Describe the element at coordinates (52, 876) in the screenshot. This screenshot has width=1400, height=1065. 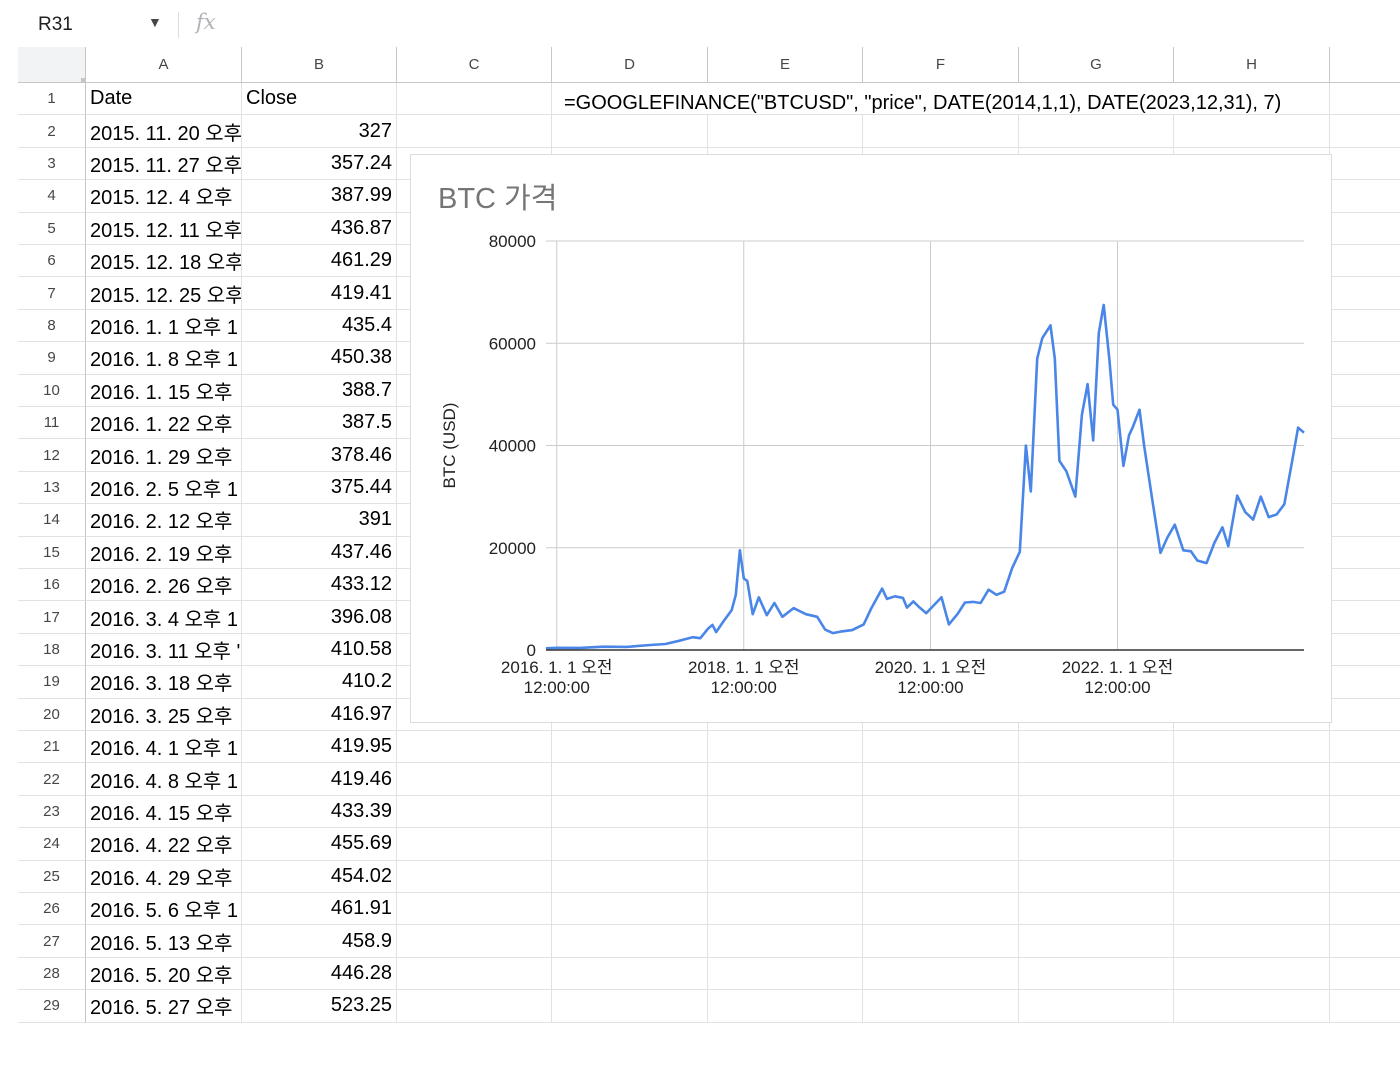
I see `row-header: 25` at that location.